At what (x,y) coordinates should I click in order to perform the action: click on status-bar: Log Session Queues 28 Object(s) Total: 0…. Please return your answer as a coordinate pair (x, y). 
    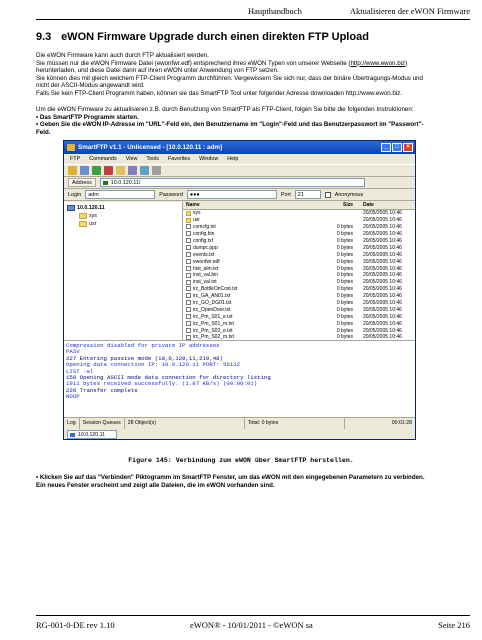
    Looking at the image, I should click on (239, 423).